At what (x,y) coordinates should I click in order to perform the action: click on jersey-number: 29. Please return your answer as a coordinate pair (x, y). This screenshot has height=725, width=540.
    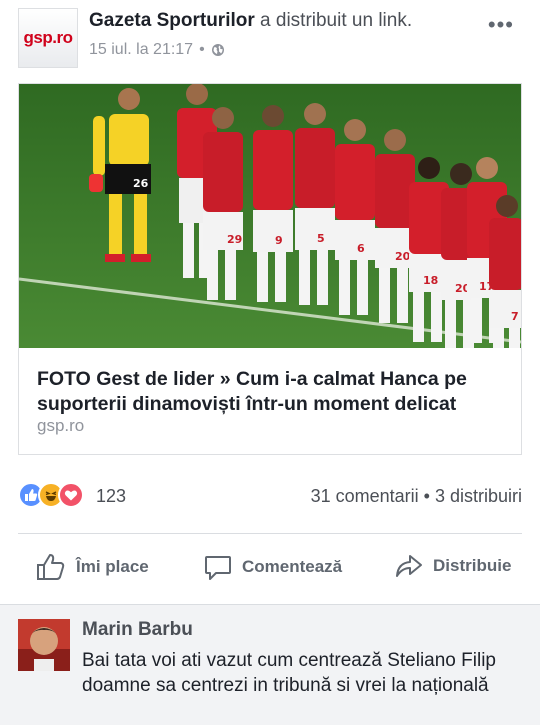
    Looking at the image, I should click on (234, 239).